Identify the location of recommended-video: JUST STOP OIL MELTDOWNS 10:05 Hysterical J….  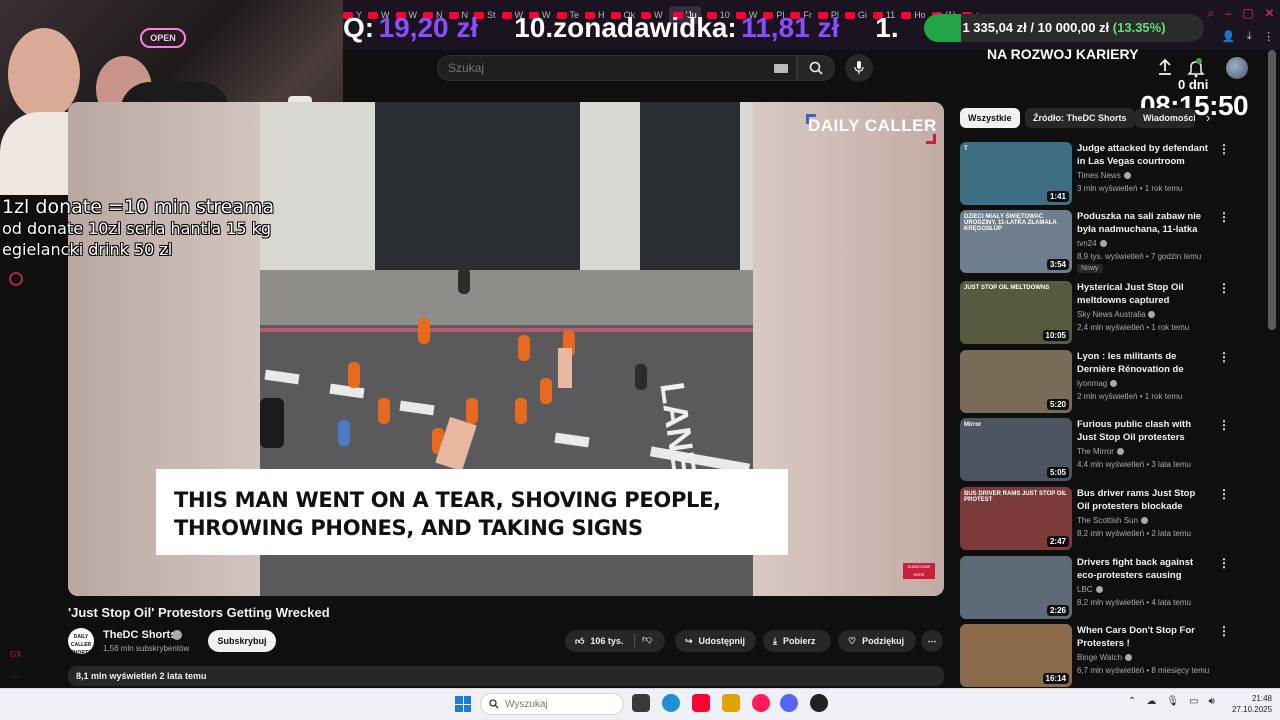
(1110, 313).